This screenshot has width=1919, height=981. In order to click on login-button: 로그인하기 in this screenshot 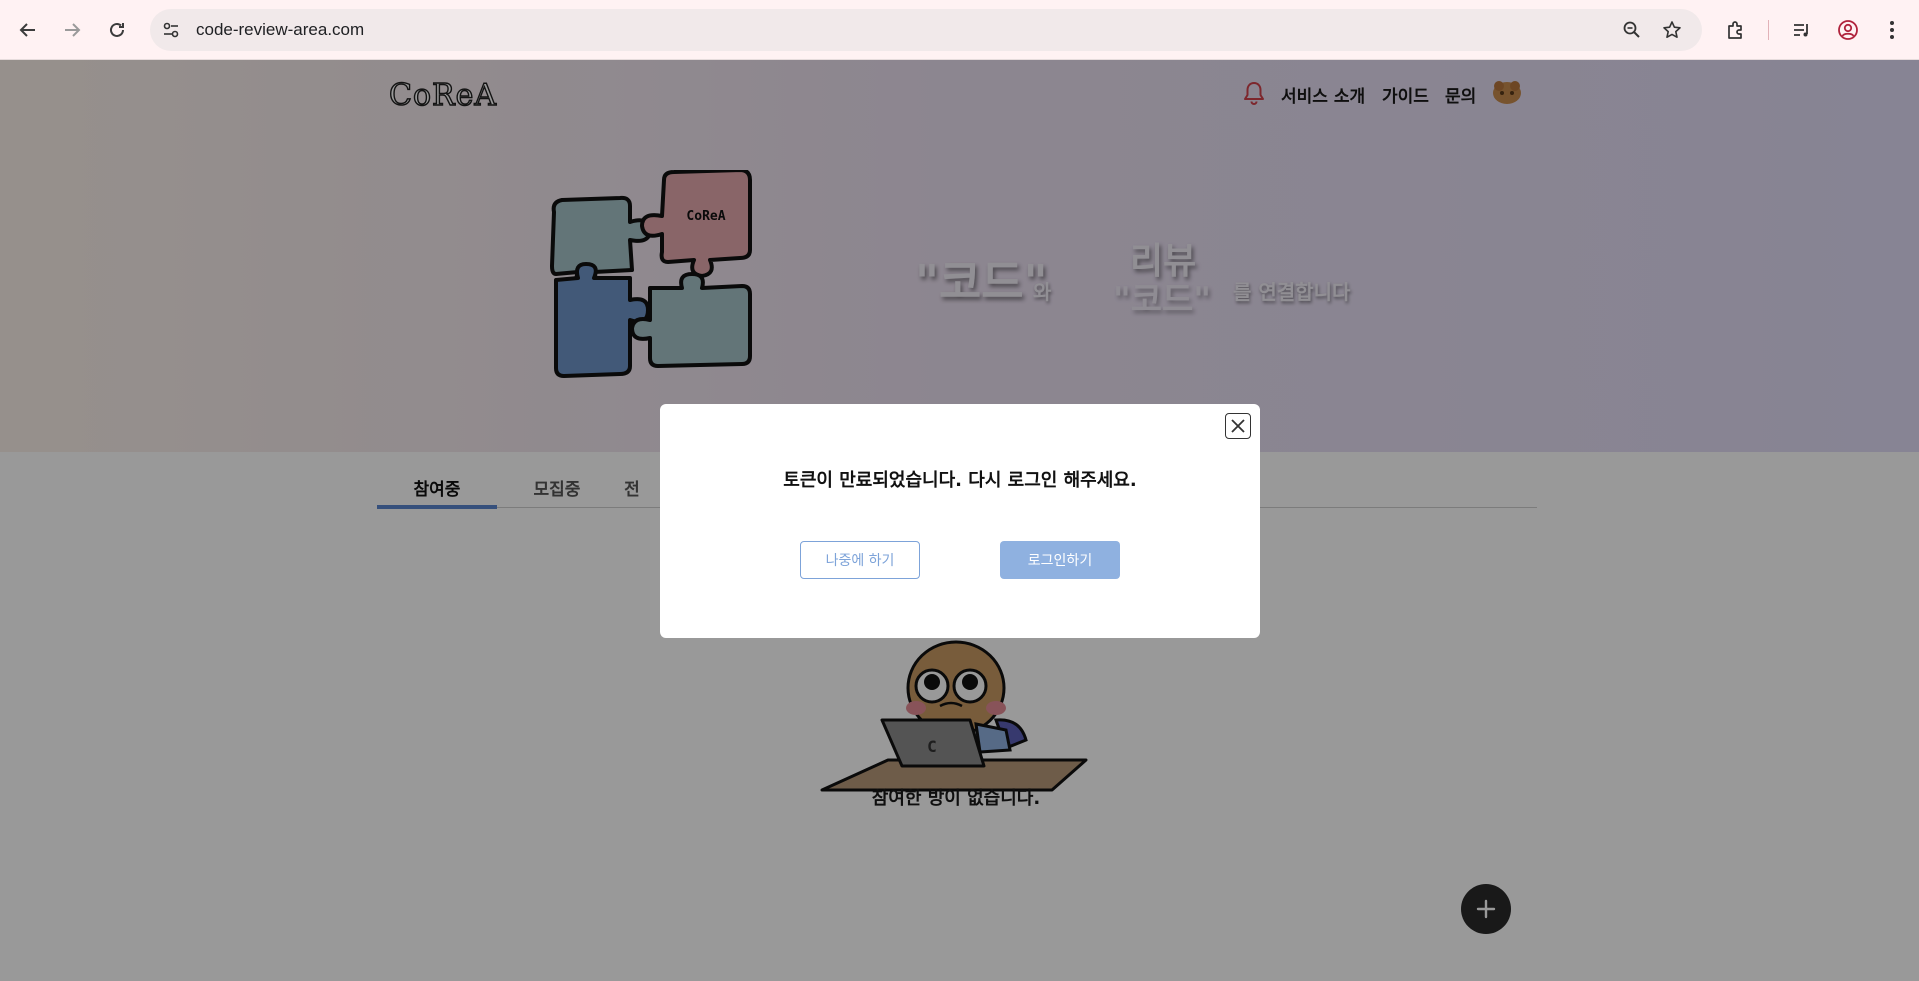, I will do `click(1060, 560)`.